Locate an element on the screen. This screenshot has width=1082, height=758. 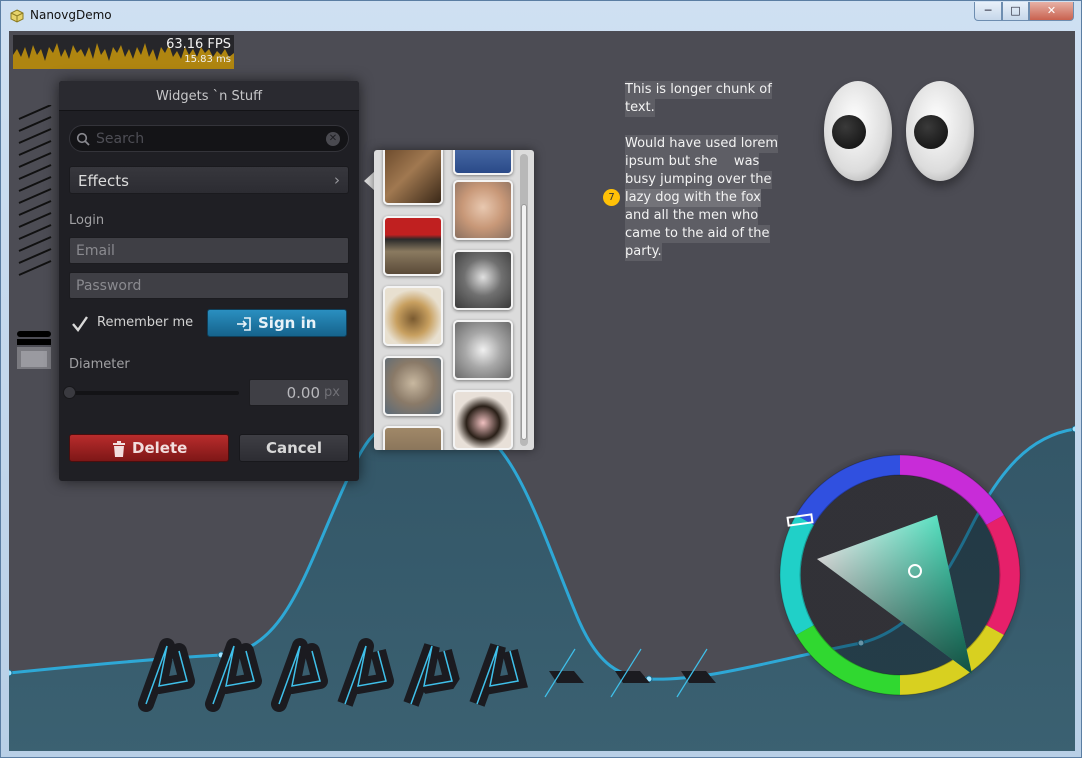
diameter-field: 0.00 px is located at coordinates (299, 392).